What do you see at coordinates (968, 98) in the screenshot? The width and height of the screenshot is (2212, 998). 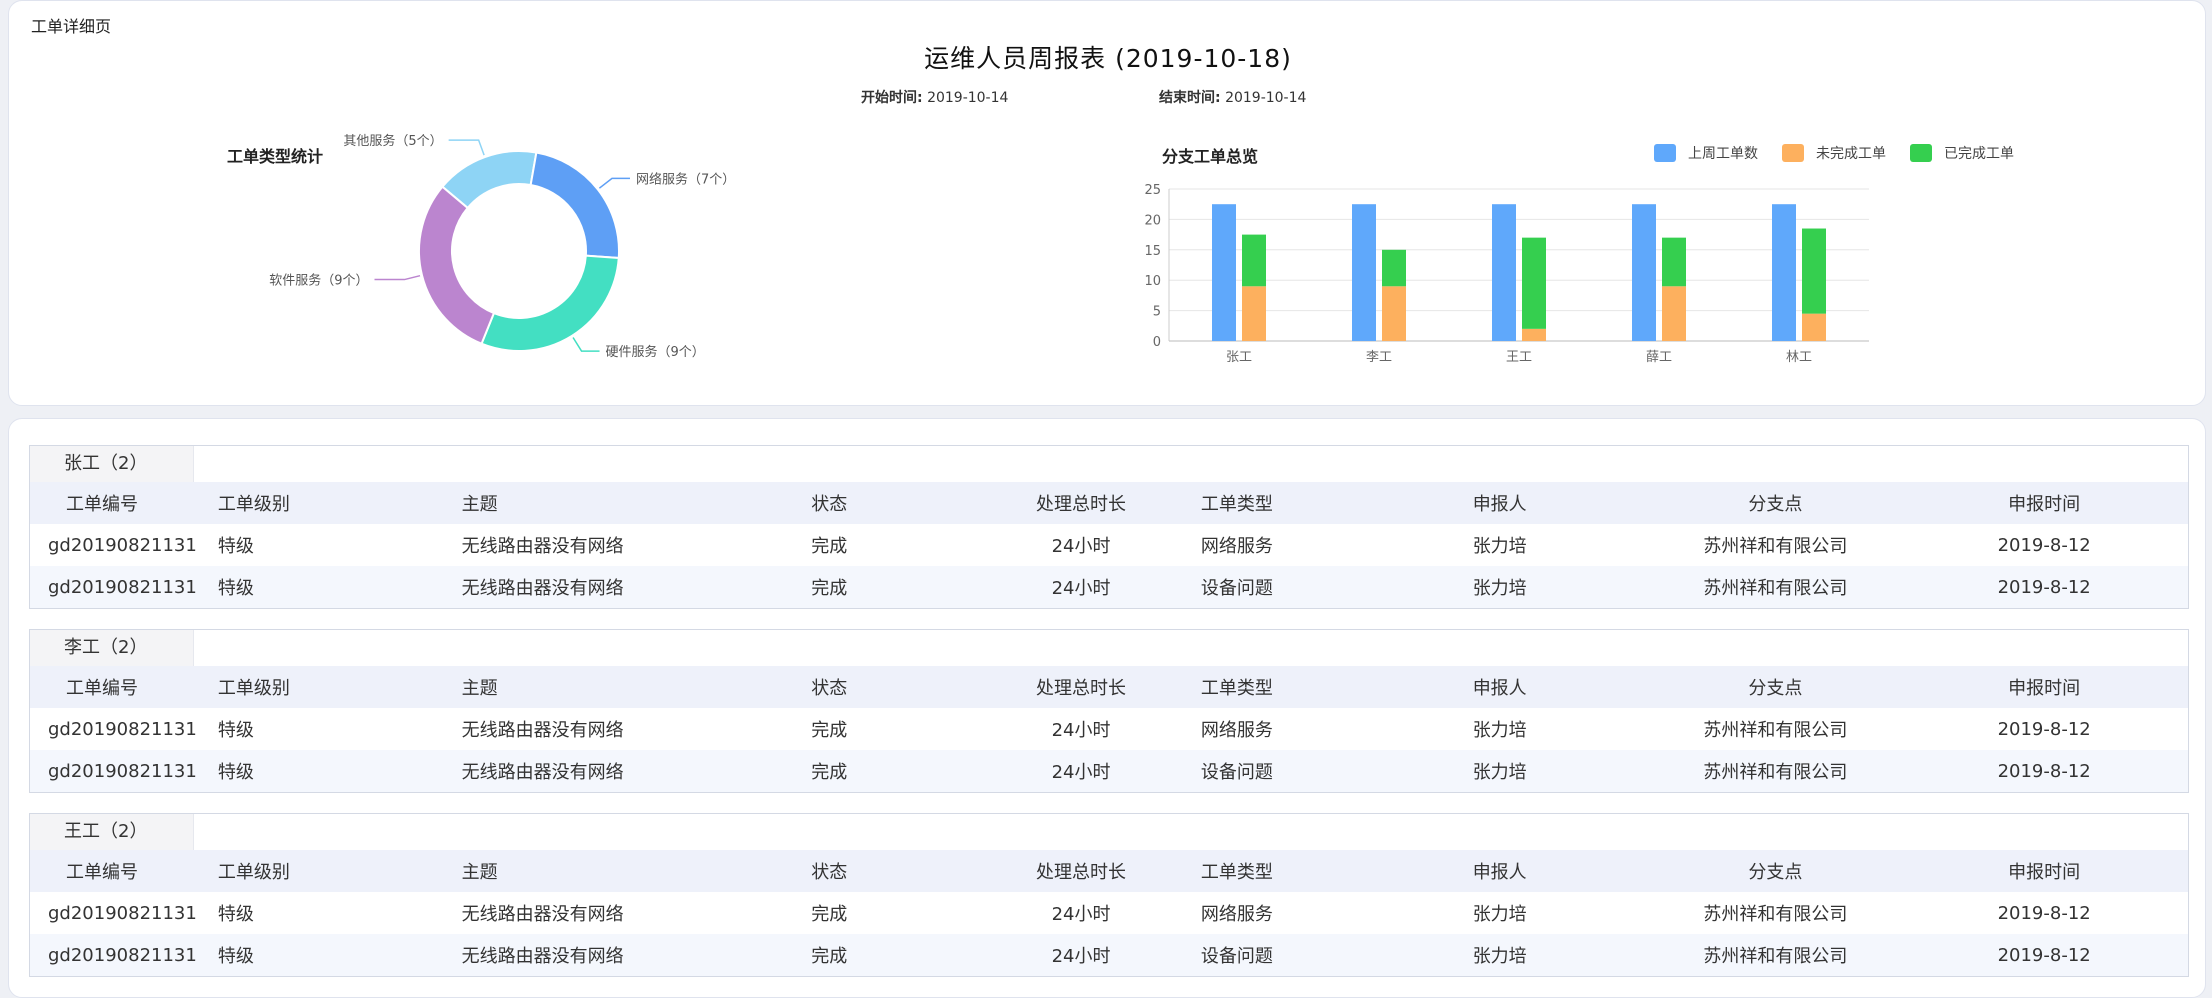 I see `start-time-value: 2019-10-14` at bounding box center [968, 98].